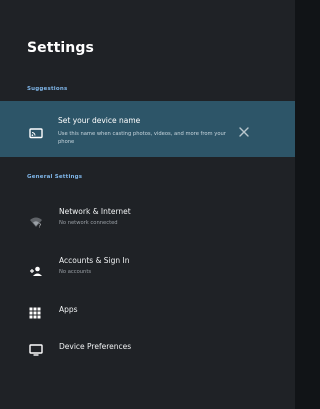 This screenshot has height=409, width=320. I want to click on tv-icon, so click(36, 348).